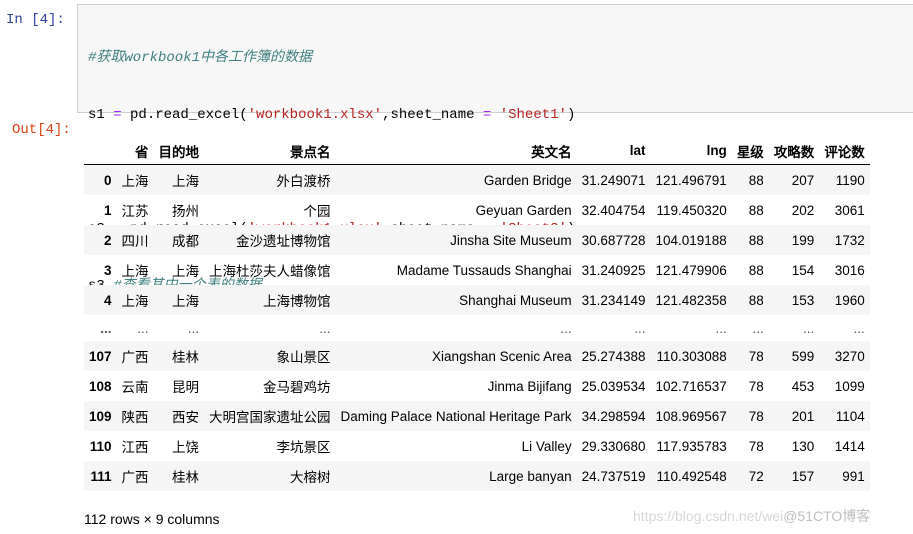  Describe the element at coordinates (803, 240) in the screenshot. I see `table-cell: 199` at that location.